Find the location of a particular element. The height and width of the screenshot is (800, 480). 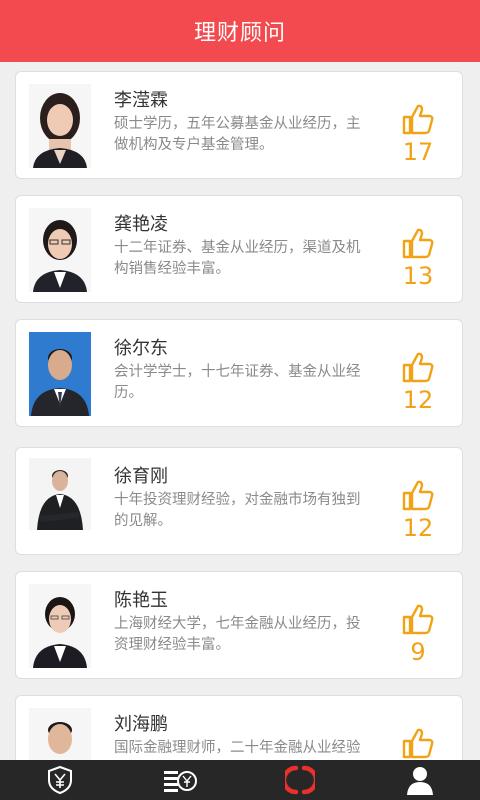

yen-shield-icon is located at coordinates (60, 780).